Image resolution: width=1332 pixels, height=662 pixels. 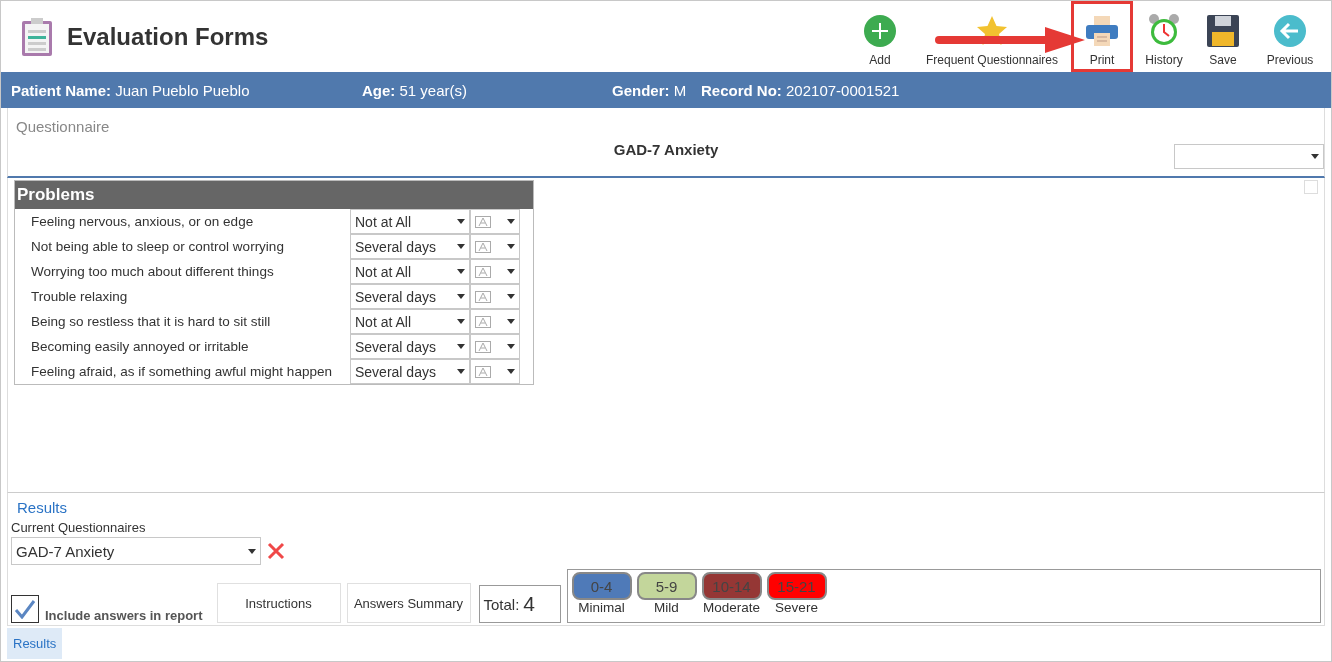 What do you see at coordinates (25, 609) in the screenshot?
I see `checkbox` at bounding box center [25, 609].